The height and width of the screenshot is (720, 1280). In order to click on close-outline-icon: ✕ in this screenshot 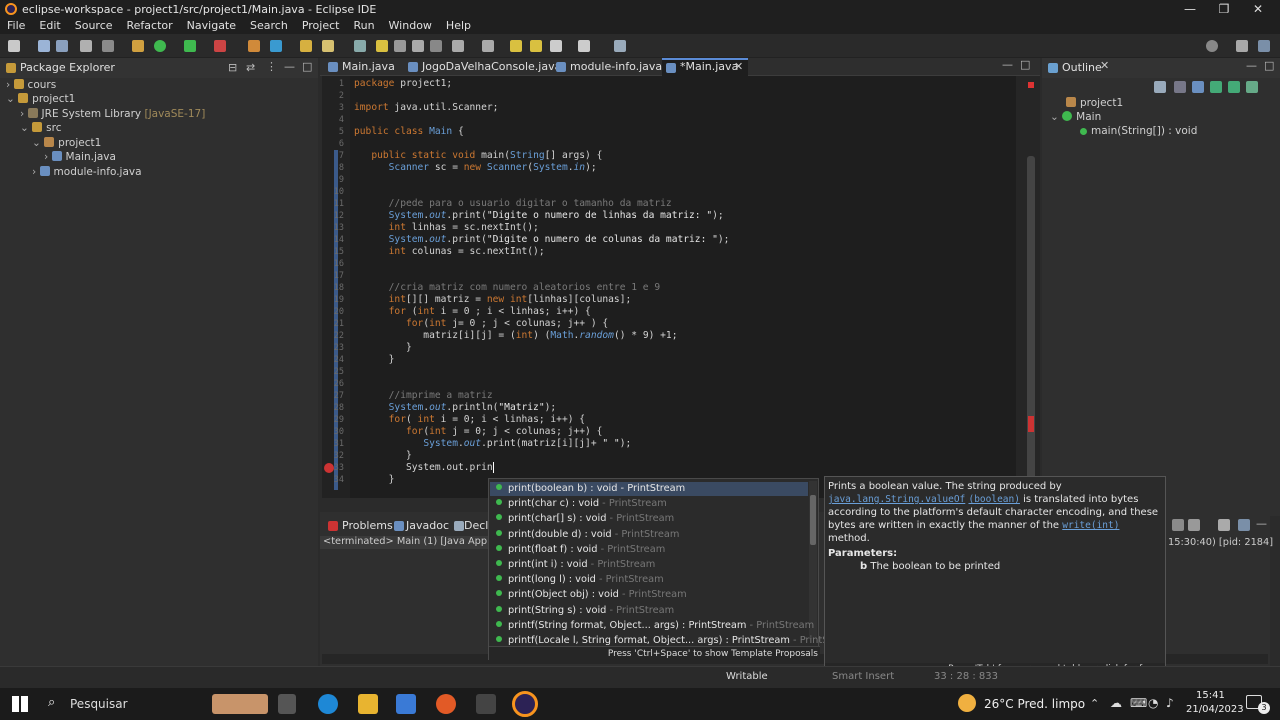, I will do `click(1104, 65)`.